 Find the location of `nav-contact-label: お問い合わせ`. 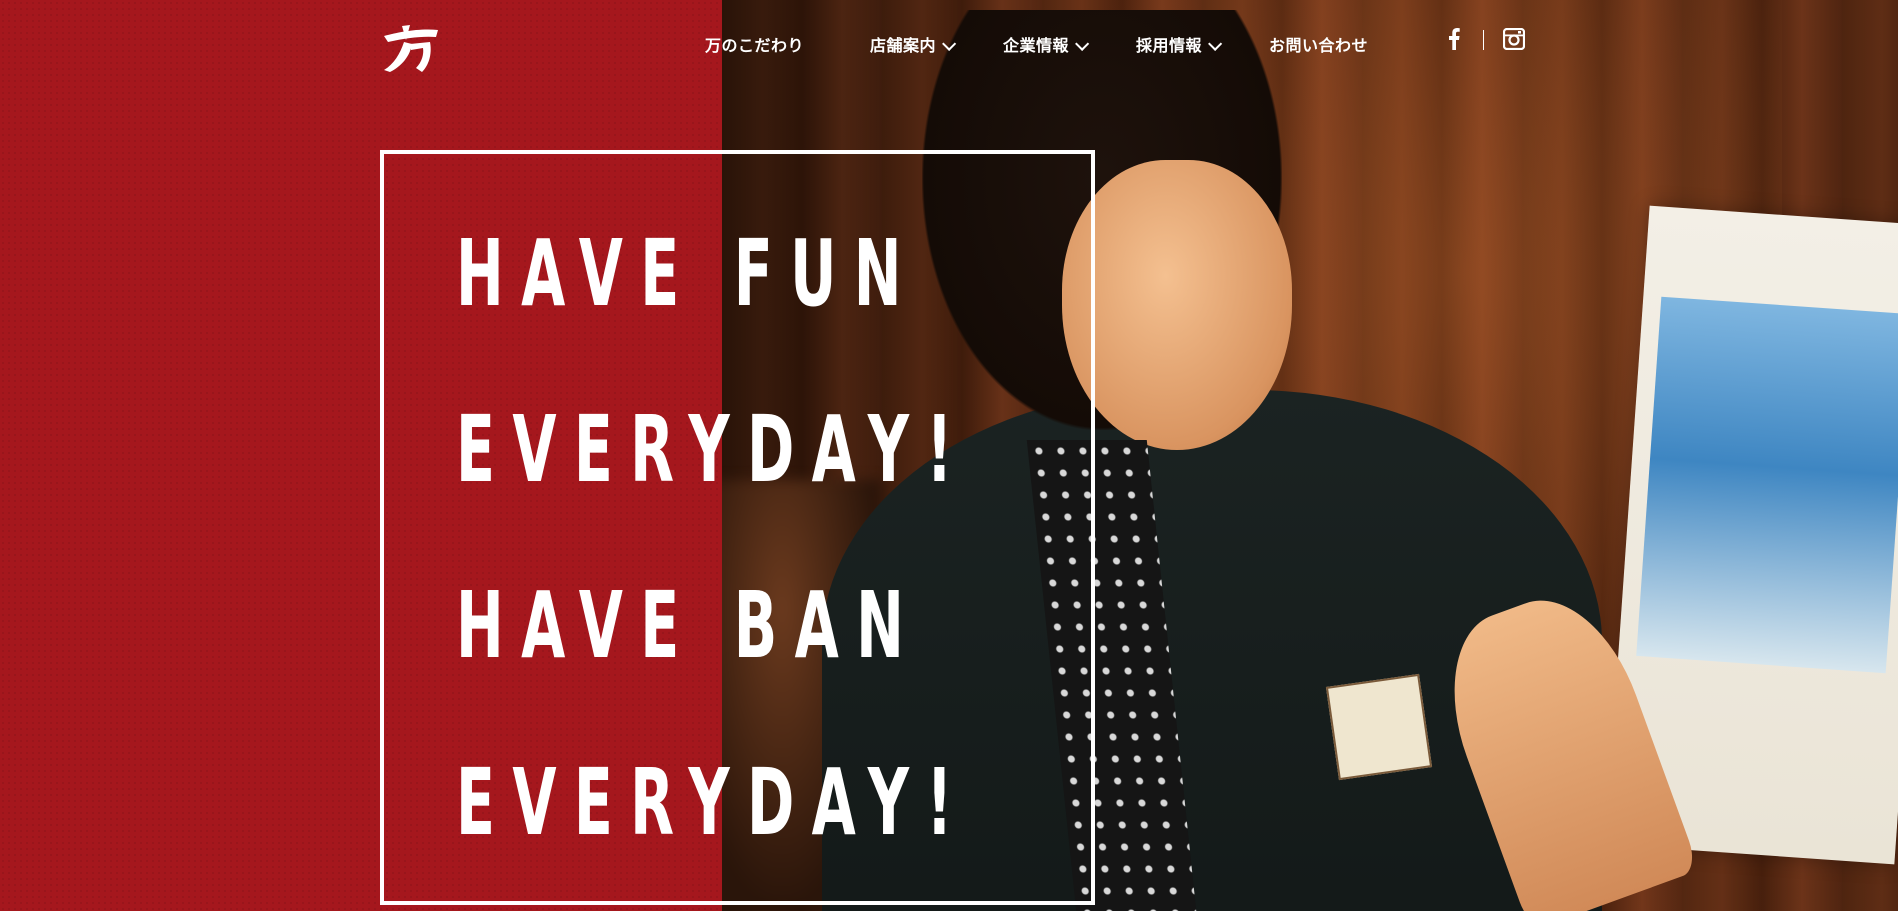

nav-contact-label: お問い合わせ is located at coordinates (1319, 45).